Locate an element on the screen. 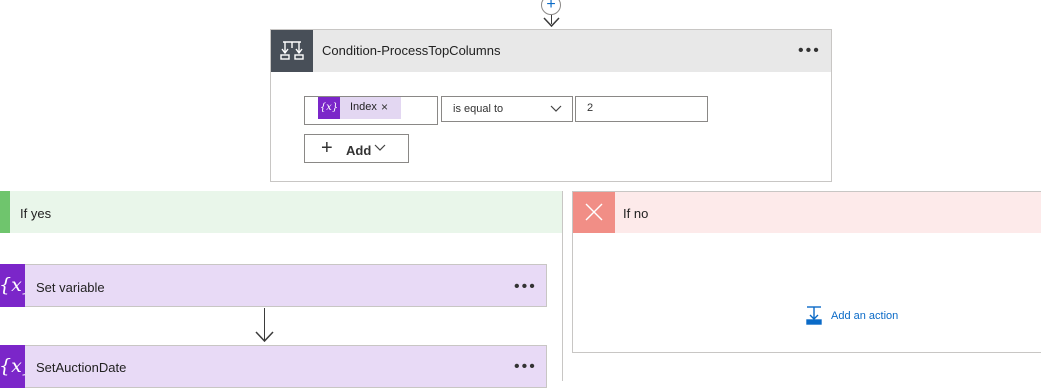 Image resolution: width=1041 pixels, height=388 pixels. plus-icon: + is located at coordinates (327, 148).